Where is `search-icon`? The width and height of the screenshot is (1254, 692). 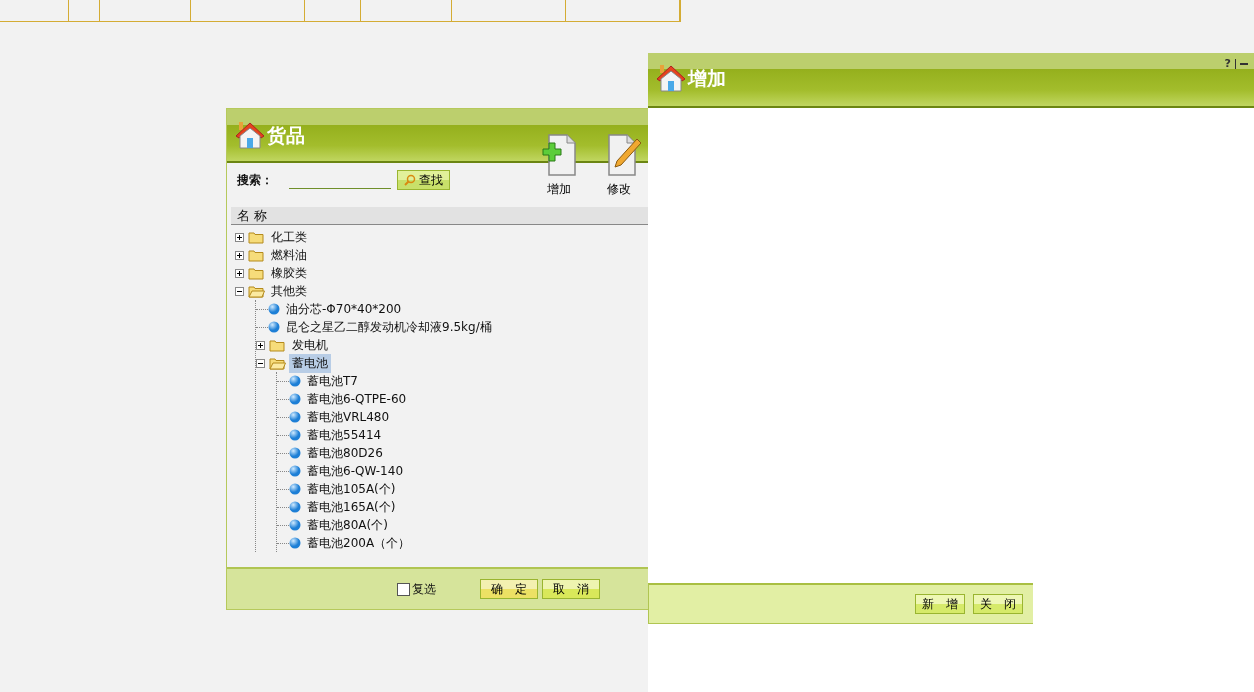 search-icon is located at coordinates (410, 180).